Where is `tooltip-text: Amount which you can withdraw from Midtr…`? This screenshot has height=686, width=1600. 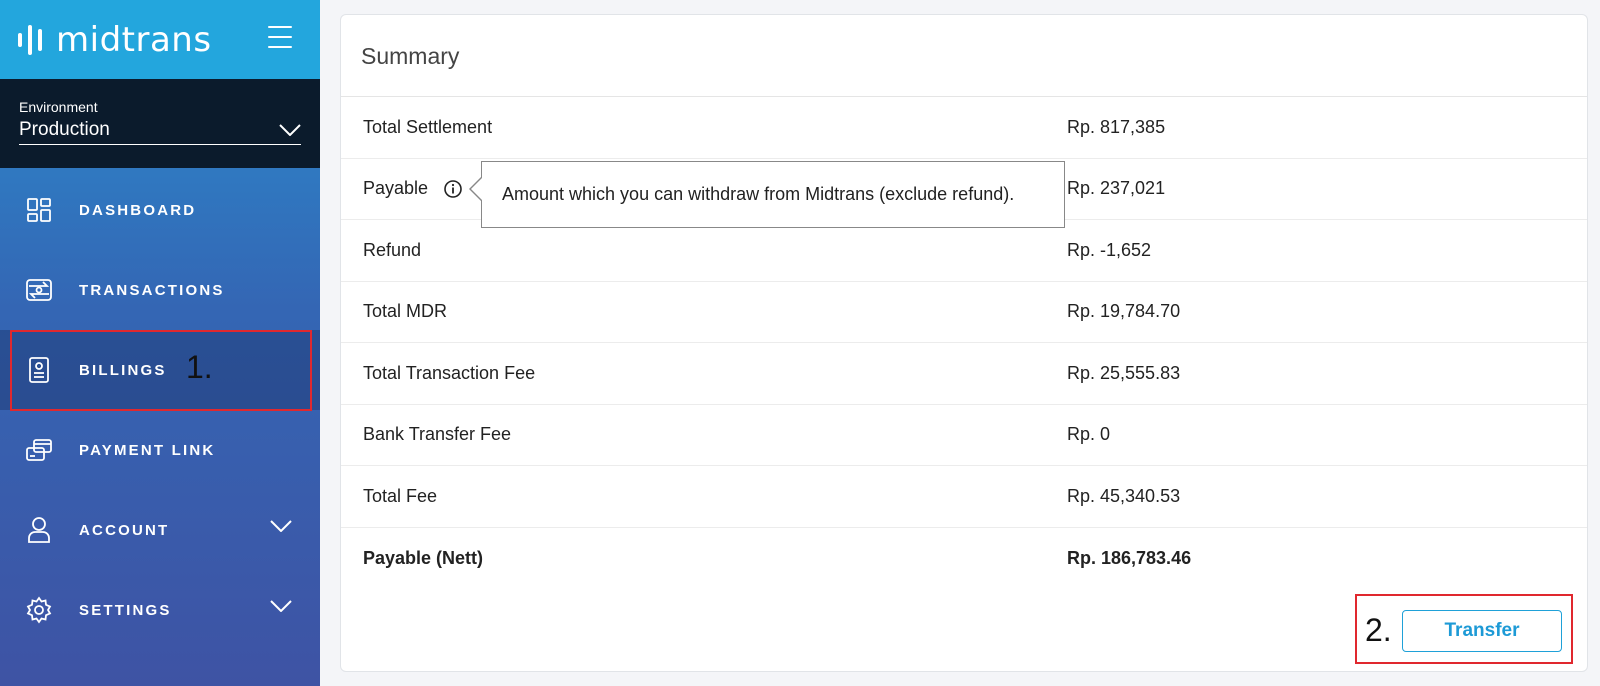 tooltip-text: Amount which you can withdraw from Midtr… is located at coordinates (758, 194).